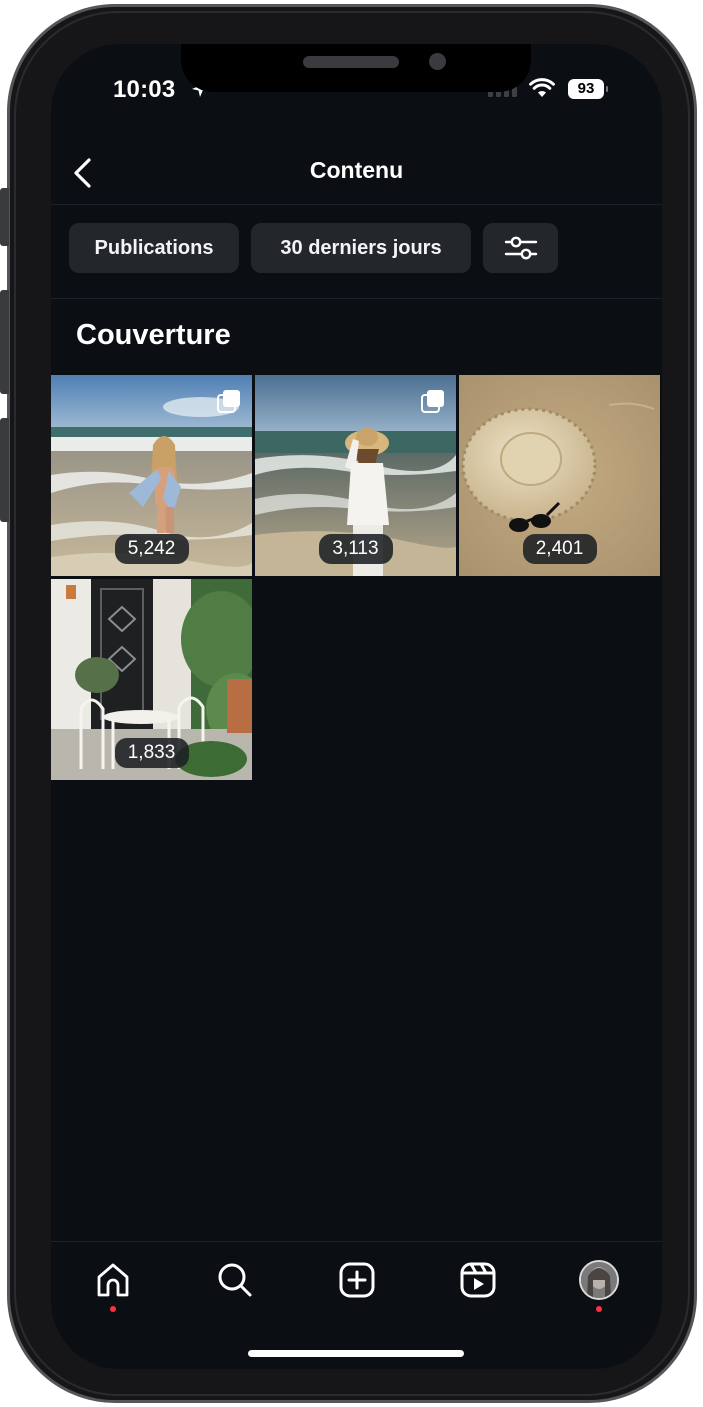 This screenshot has height=1407, width=703. I want to click on home-indicator, so click(356, 1353).